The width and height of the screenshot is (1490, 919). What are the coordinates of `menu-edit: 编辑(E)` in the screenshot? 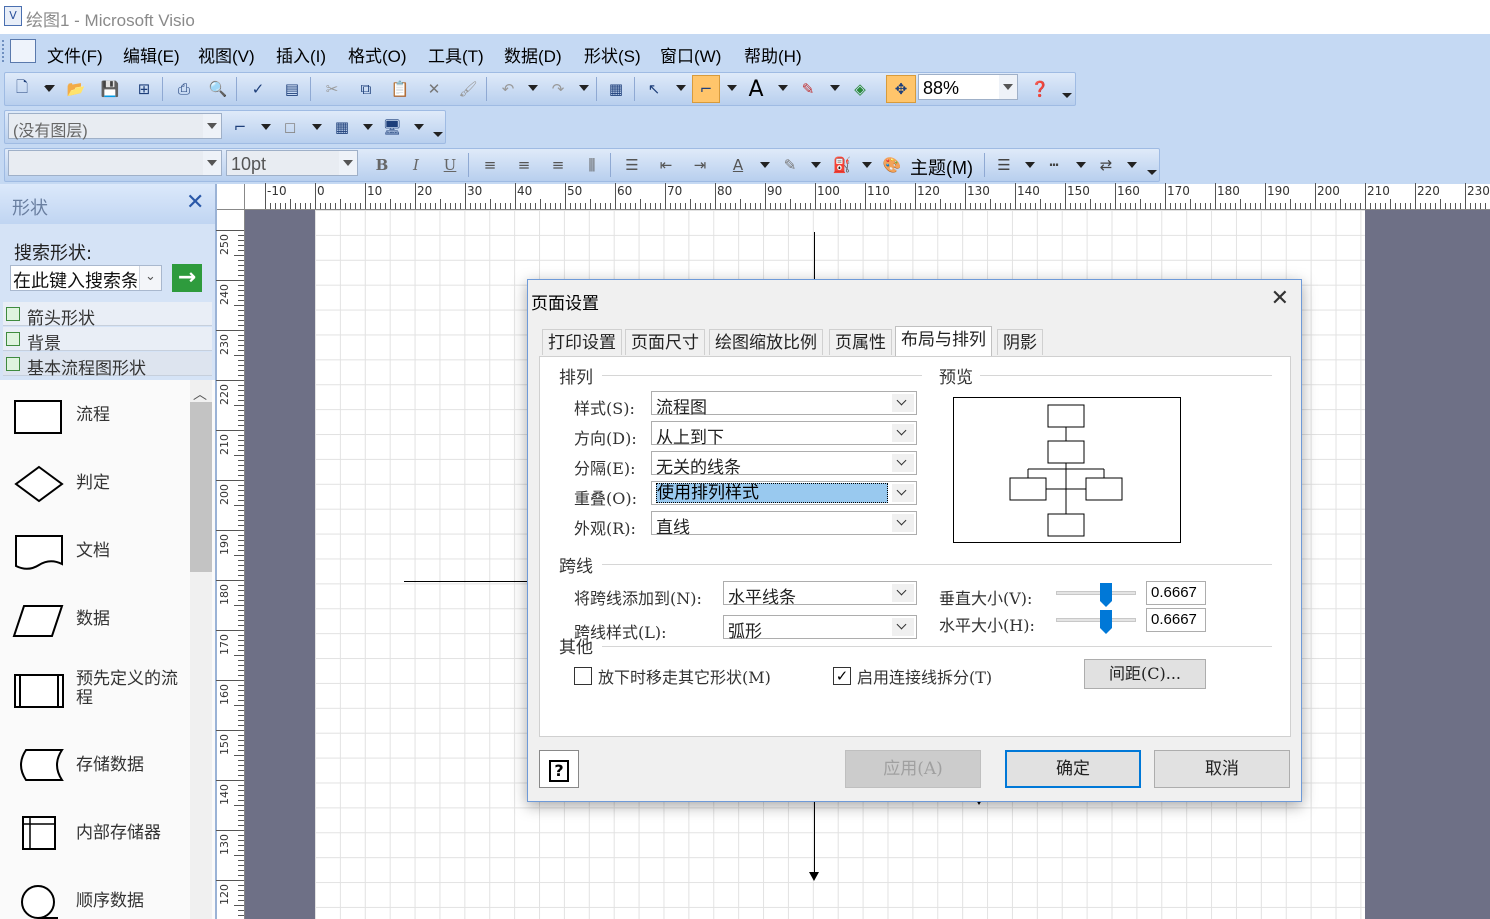 It's located at (151, 54).